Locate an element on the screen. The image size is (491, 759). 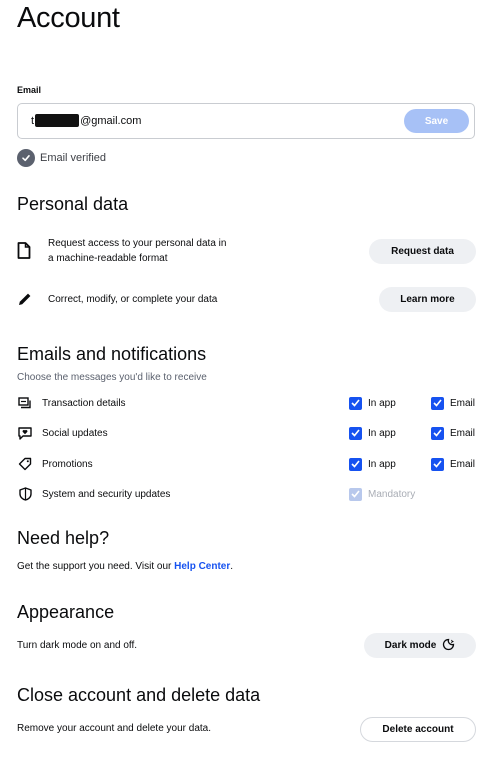
email-value: t @gmail.com is located at coordinates (86, 120).